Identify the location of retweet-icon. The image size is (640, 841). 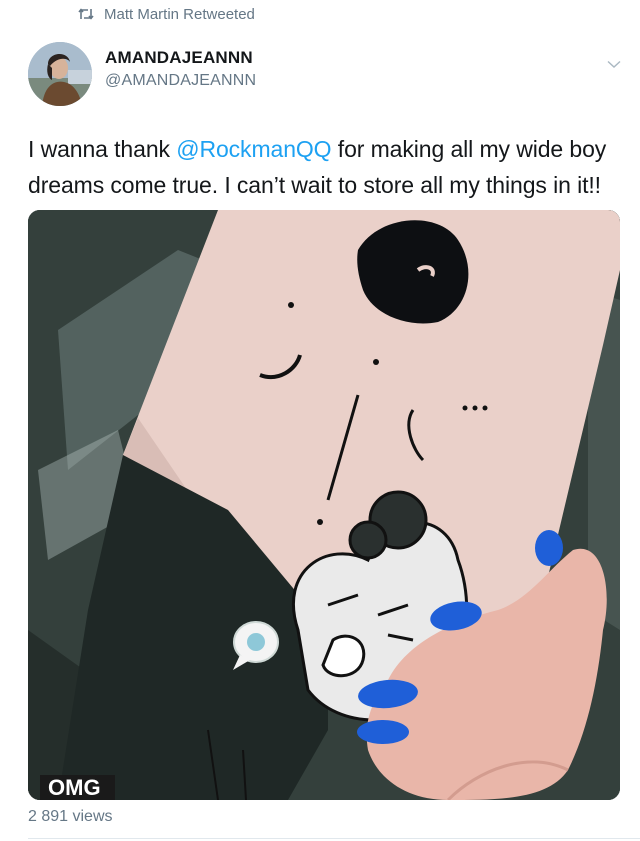
(86, 14).